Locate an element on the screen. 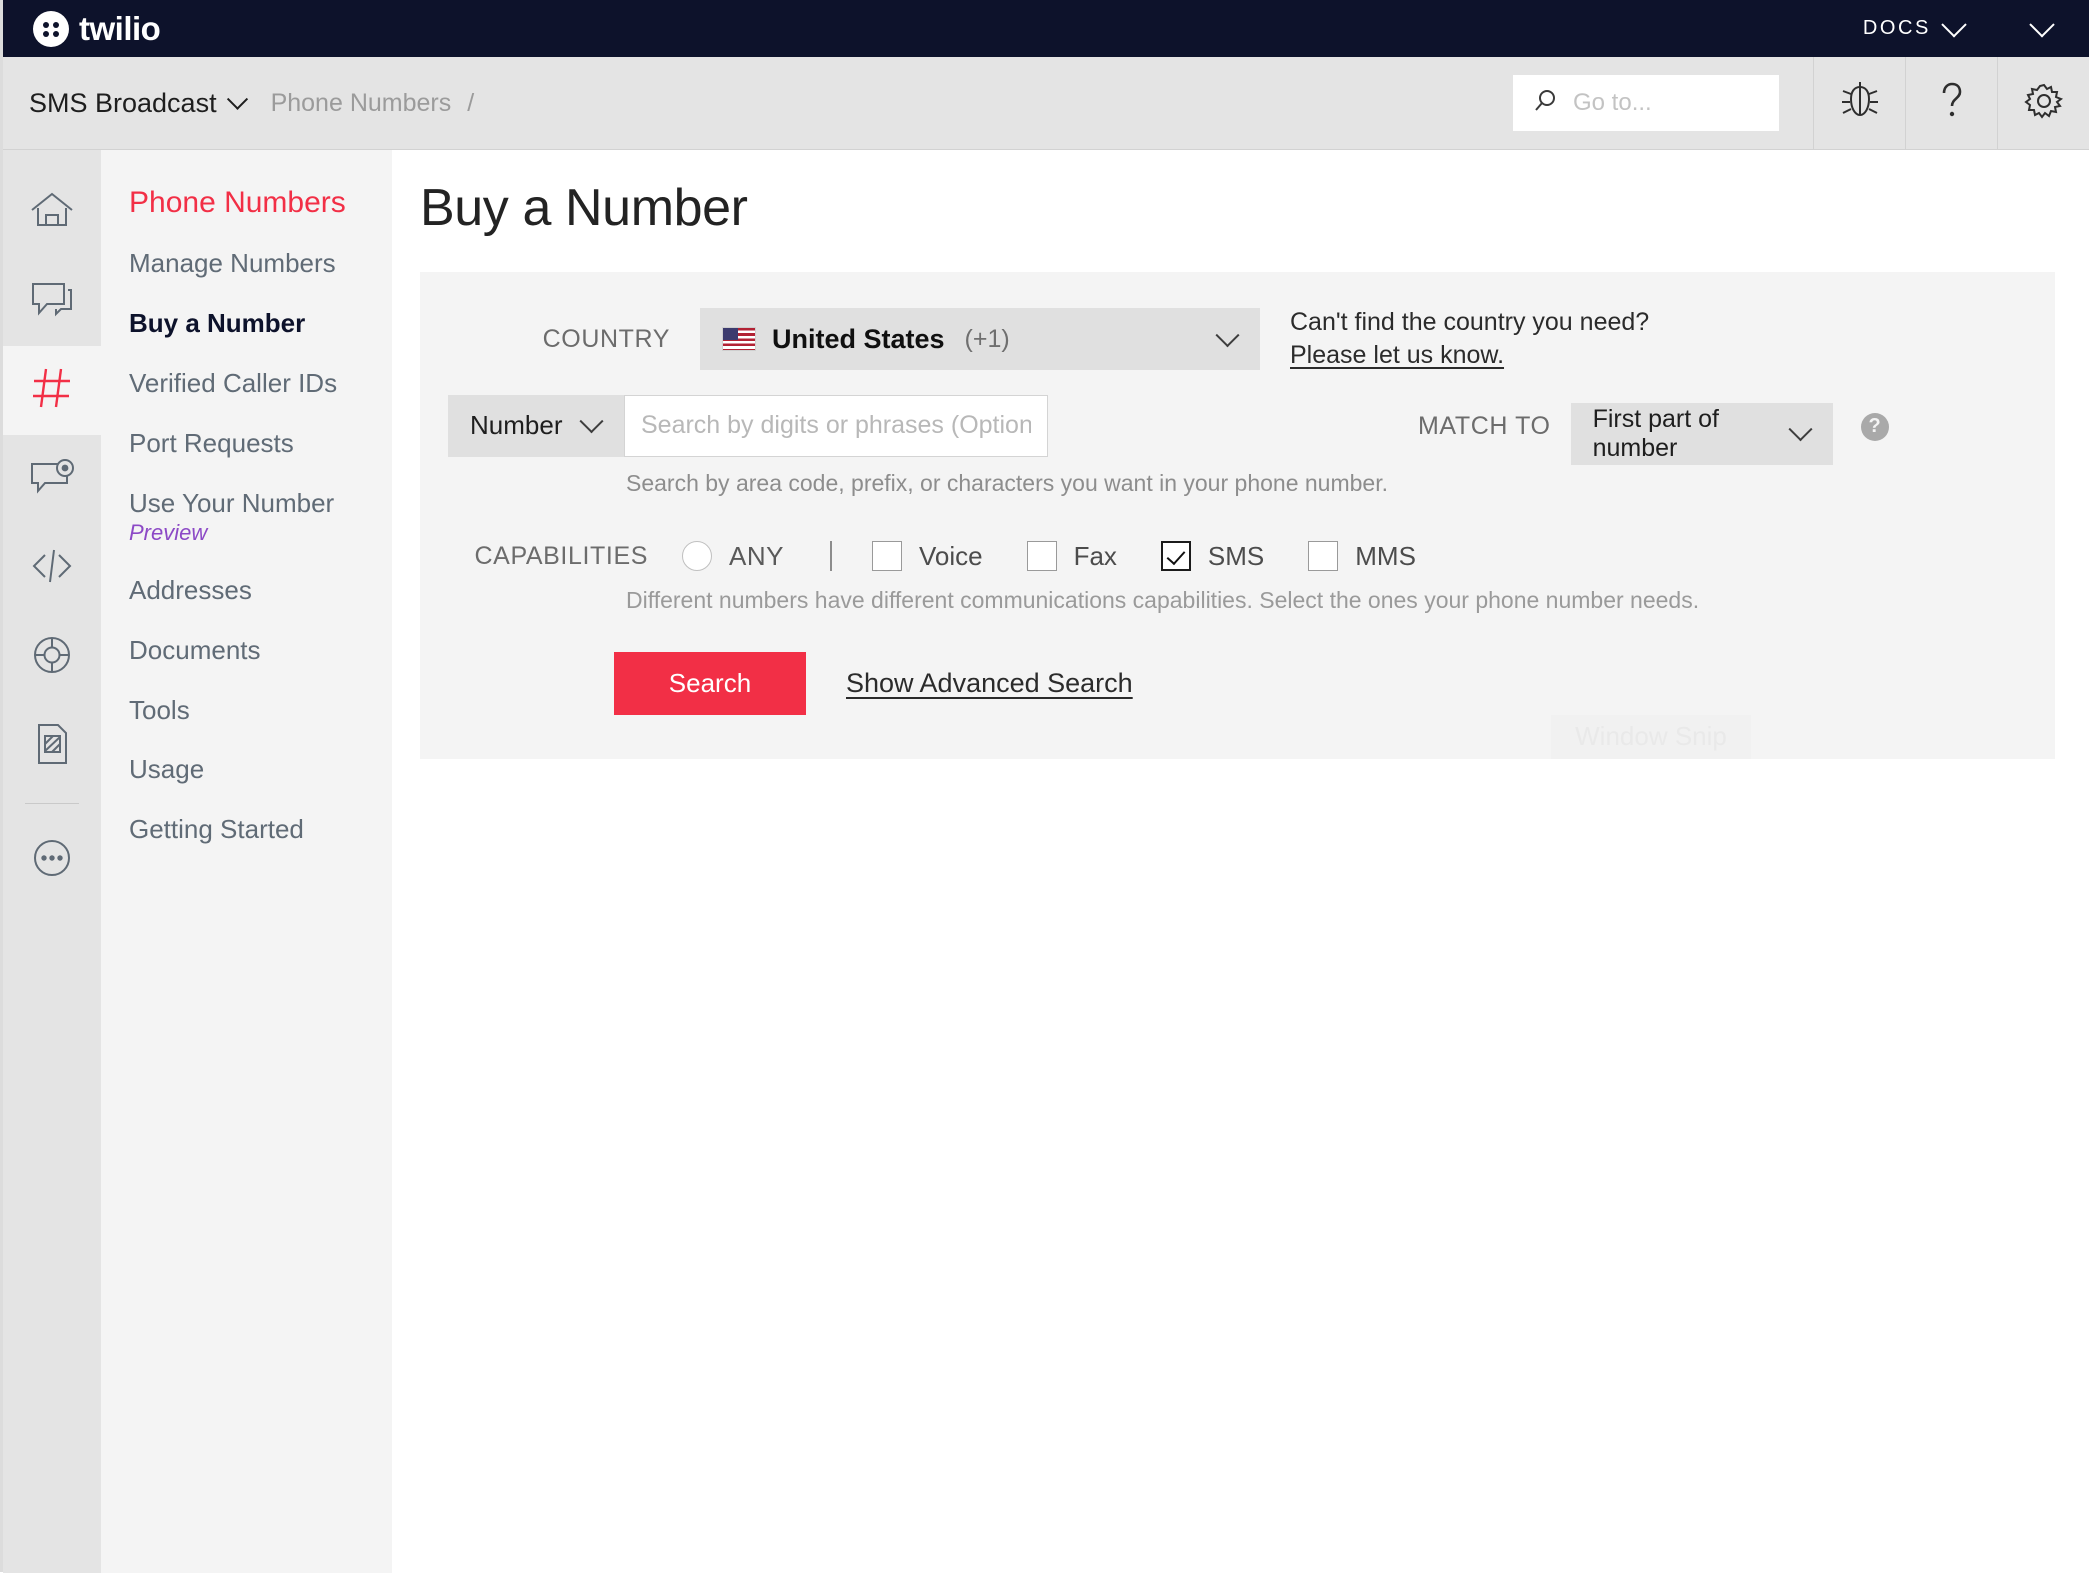  rail-item-phone-numbers is located at coordinates (52, 390).